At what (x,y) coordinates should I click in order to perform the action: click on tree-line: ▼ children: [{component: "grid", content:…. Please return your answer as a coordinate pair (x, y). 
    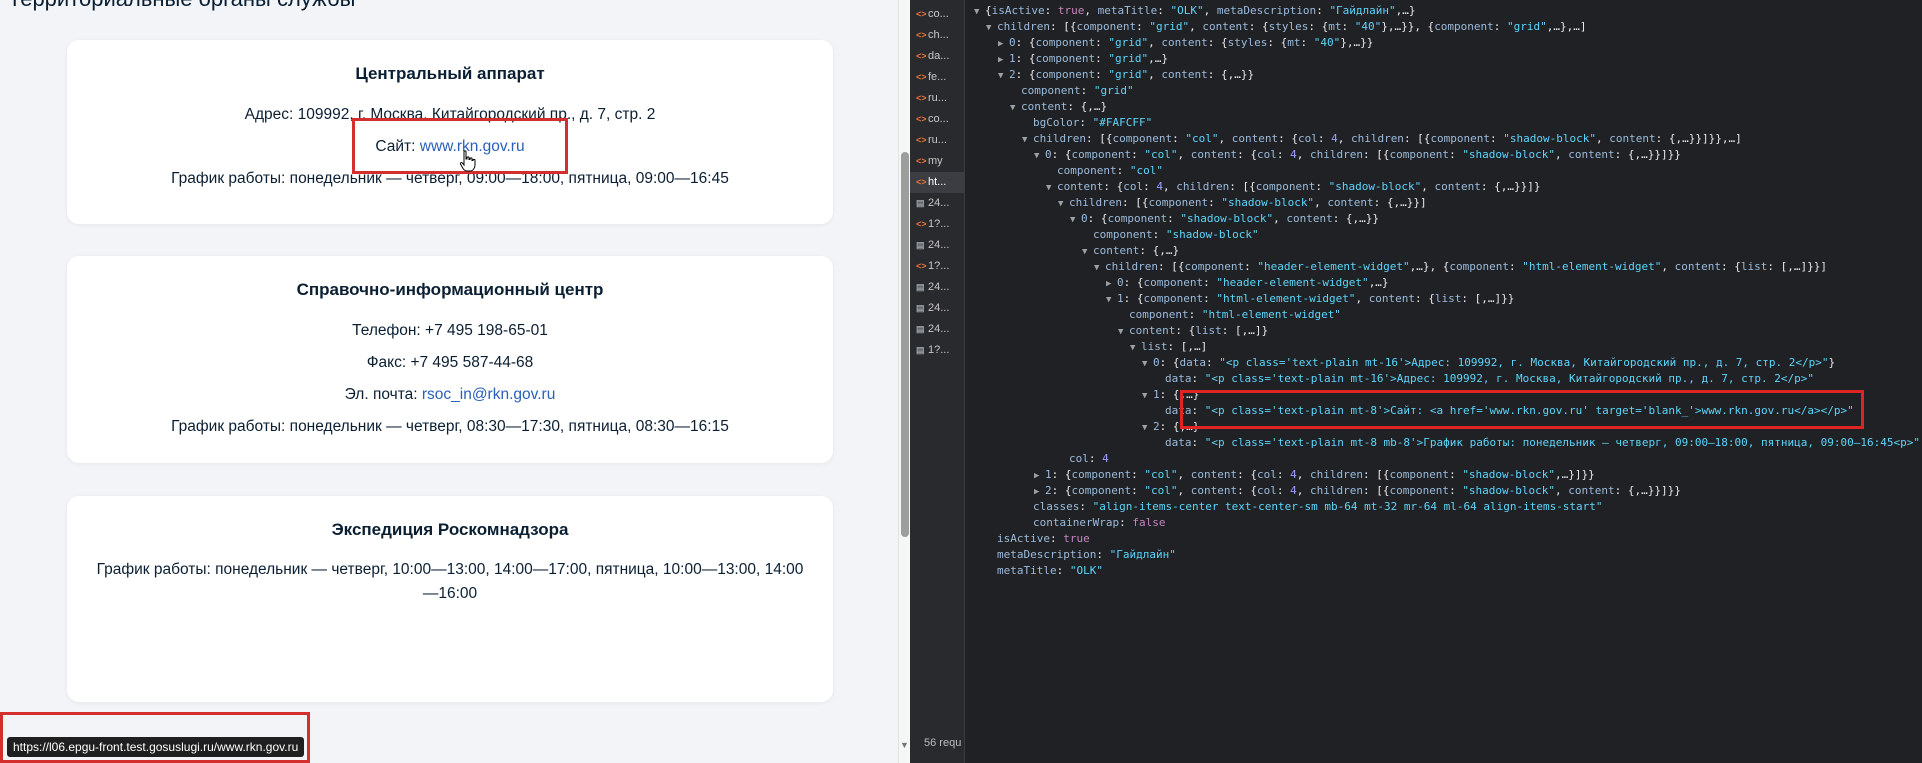
    Looking at the image, I should click on (1286, 27).